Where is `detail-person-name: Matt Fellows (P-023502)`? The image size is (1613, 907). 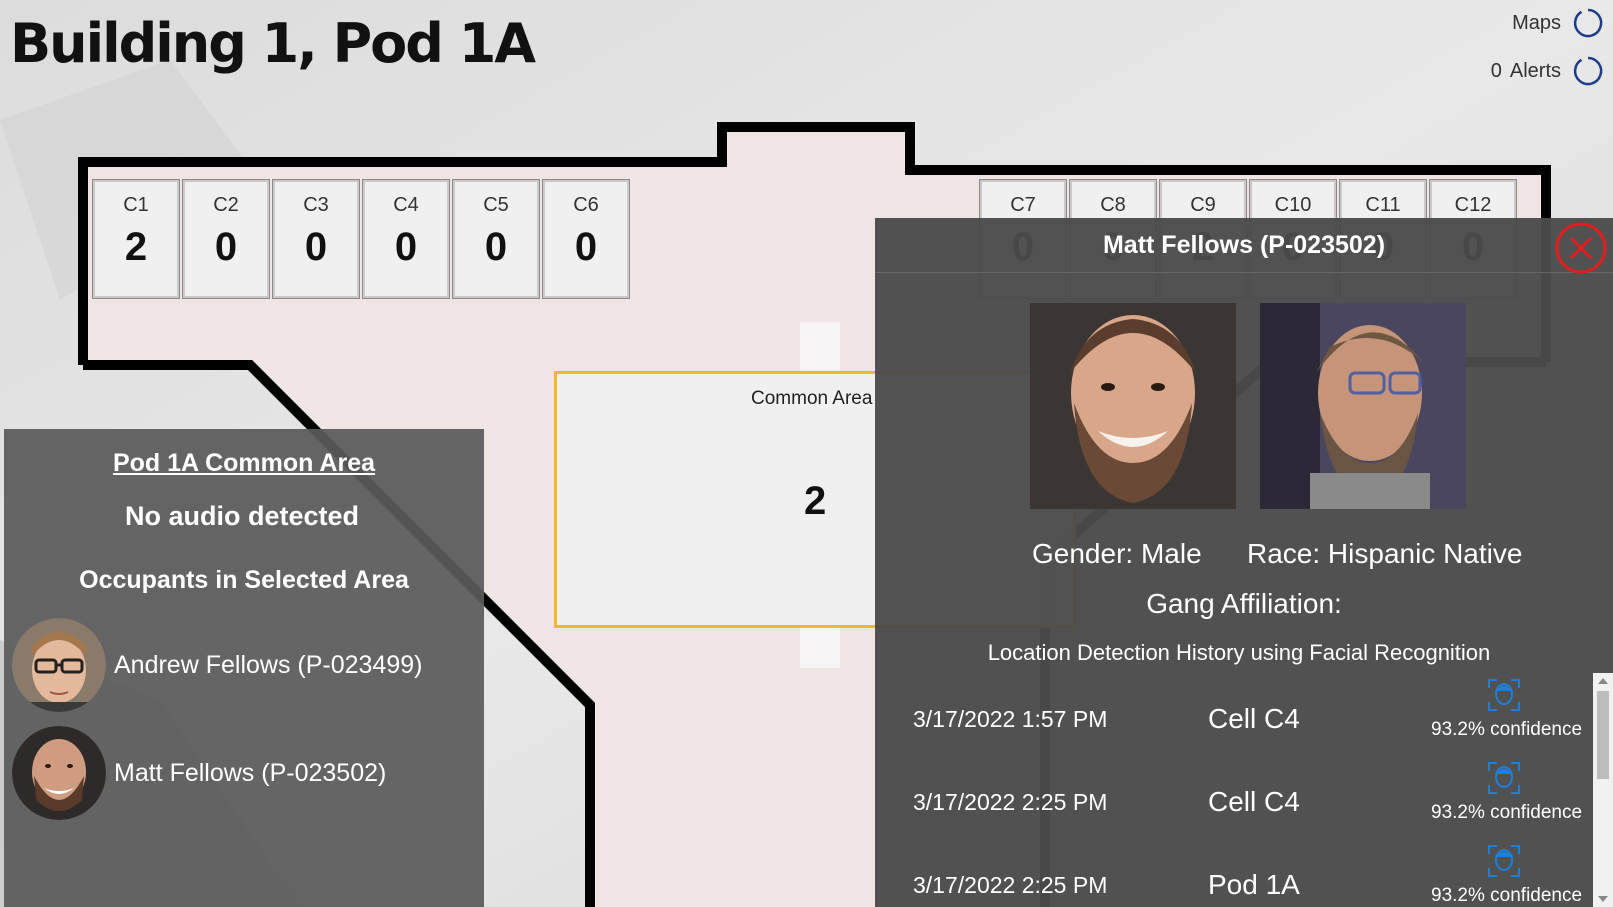
detail-person-name: Matt Fellows (P-023502) is located at coordinates (1244, 245).